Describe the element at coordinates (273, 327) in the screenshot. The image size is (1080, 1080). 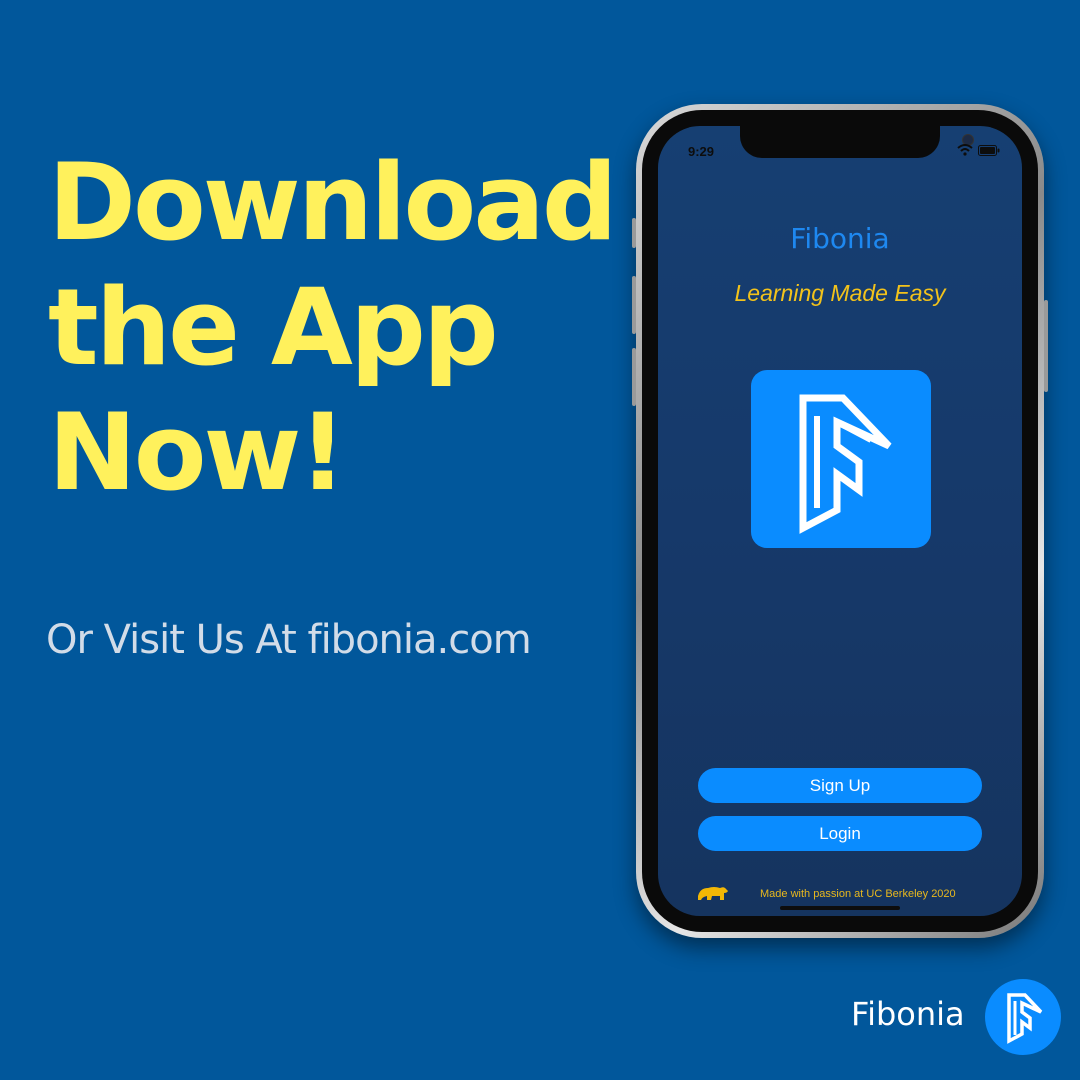
I see `headline-line-2: the App` at that location.